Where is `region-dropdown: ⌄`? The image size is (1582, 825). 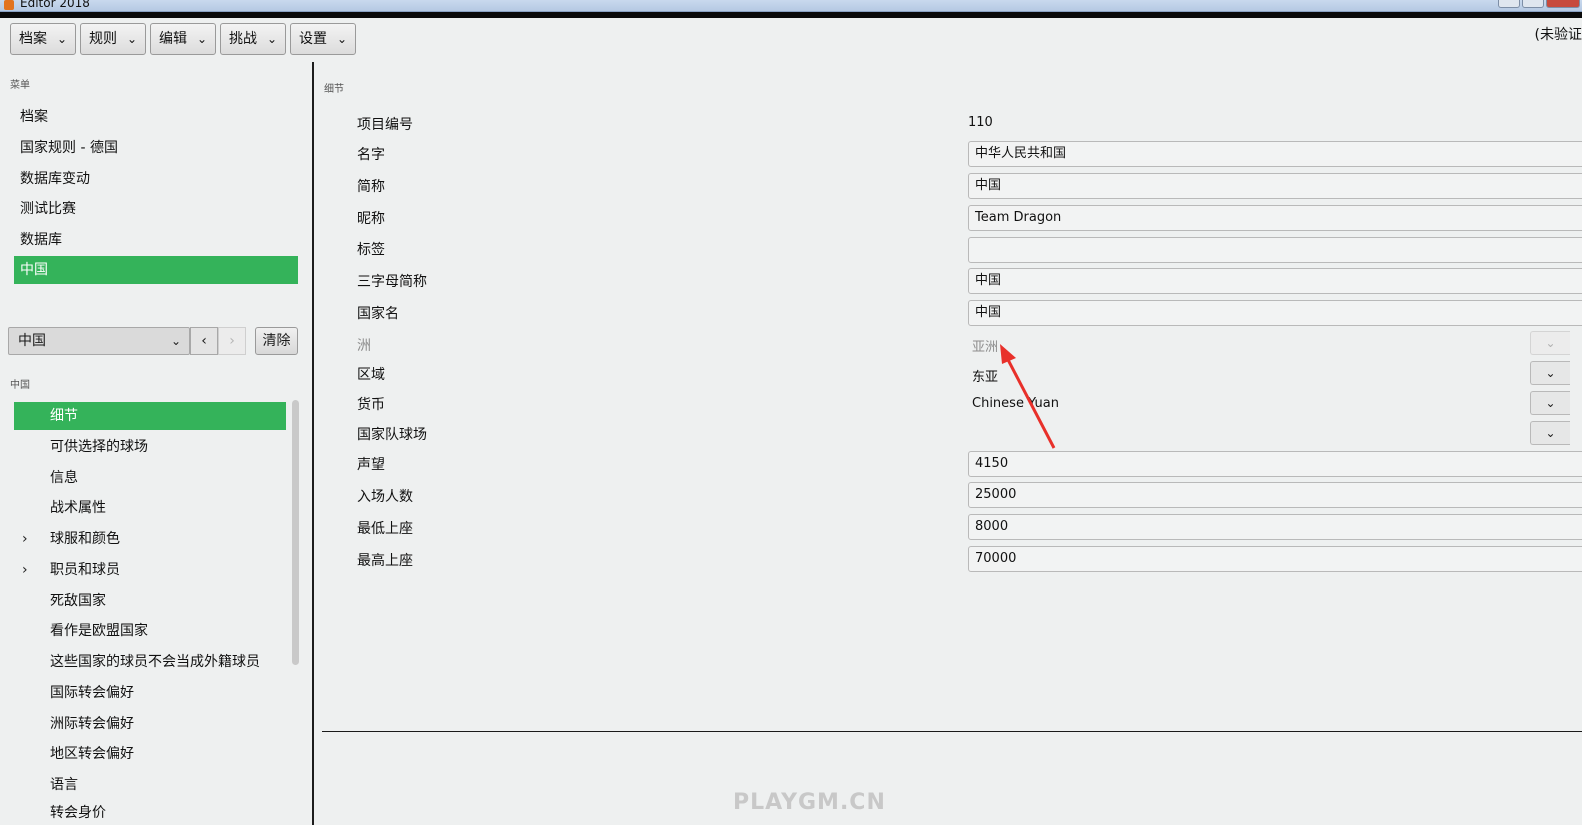 region-dropdown: ⌄ is located at coordinates (1550, 373).